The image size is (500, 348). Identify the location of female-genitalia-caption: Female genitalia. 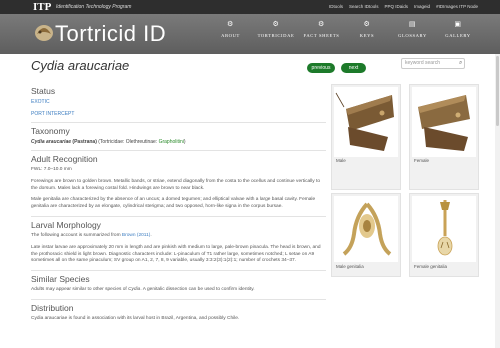
(431, 266).